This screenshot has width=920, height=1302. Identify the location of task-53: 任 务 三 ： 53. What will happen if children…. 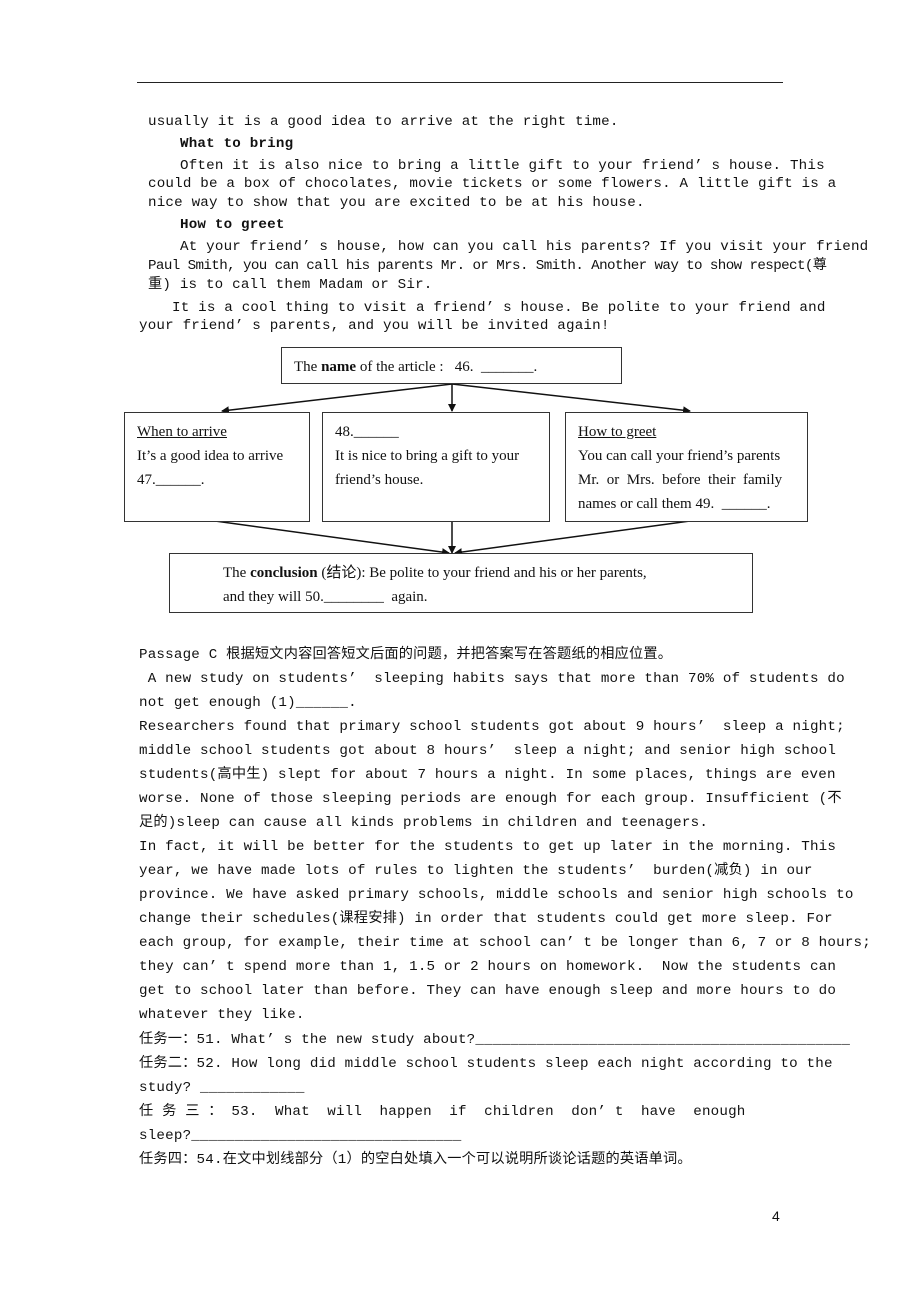
(442, 1112).